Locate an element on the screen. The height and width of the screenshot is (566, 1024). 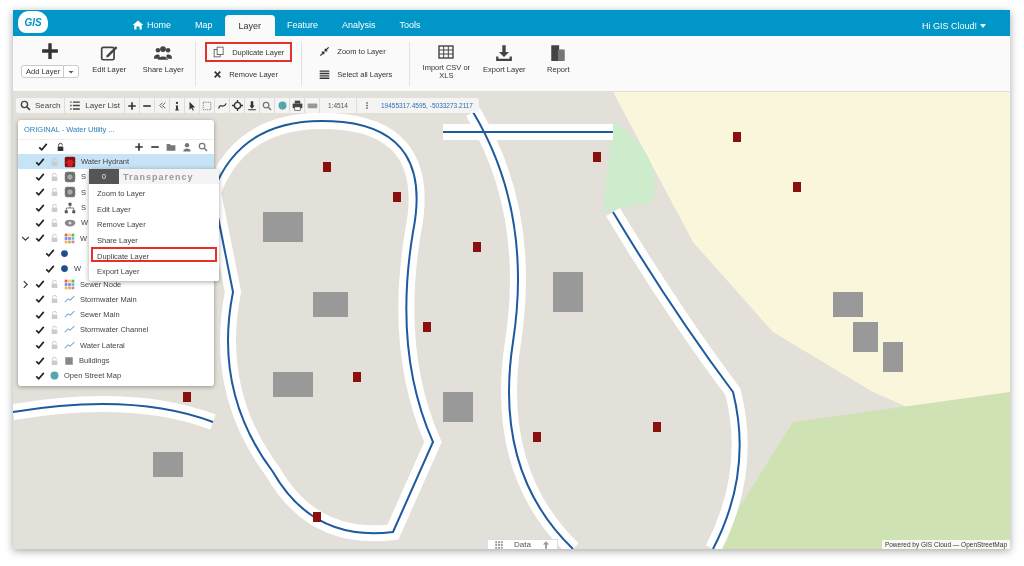
plus-small-icon is located at coordinates (132, 105).